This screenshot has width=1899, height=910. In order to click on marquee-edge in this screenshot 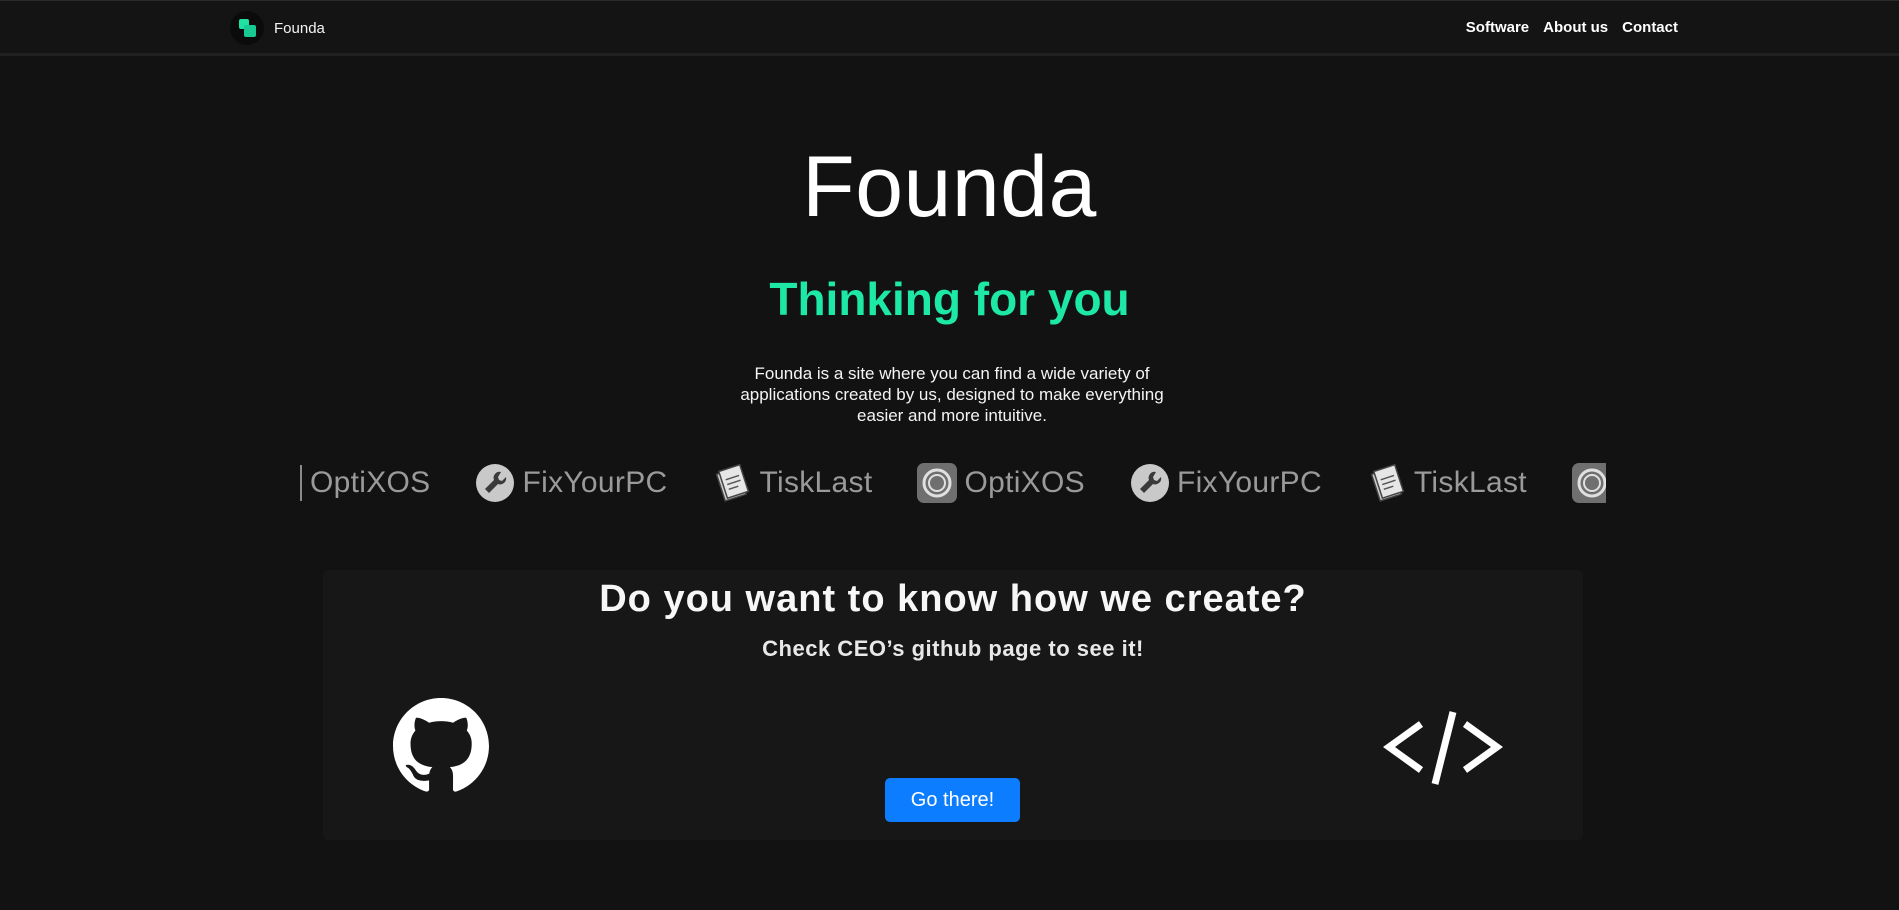, I will do `click(301, 483)`.